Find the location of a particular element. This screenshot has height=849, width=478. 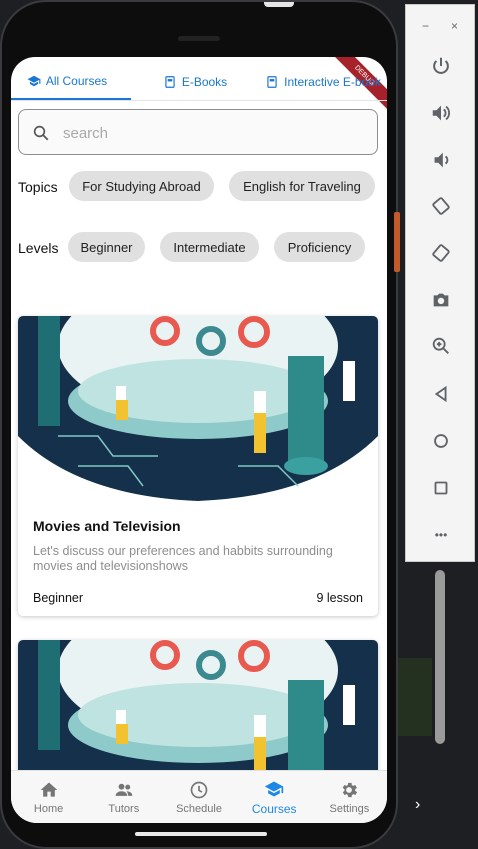

camera-icon is located at coordinates (441, 300).